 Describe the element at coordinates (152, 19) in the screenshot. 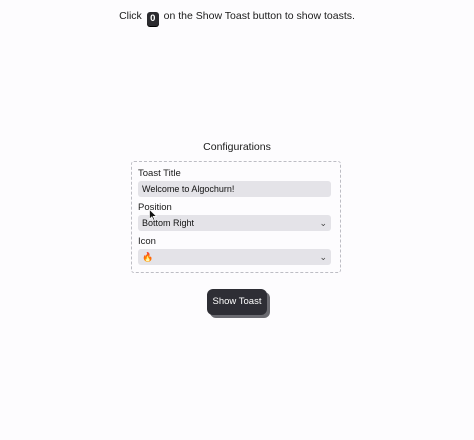

I see `key-badge: 0` at that location.